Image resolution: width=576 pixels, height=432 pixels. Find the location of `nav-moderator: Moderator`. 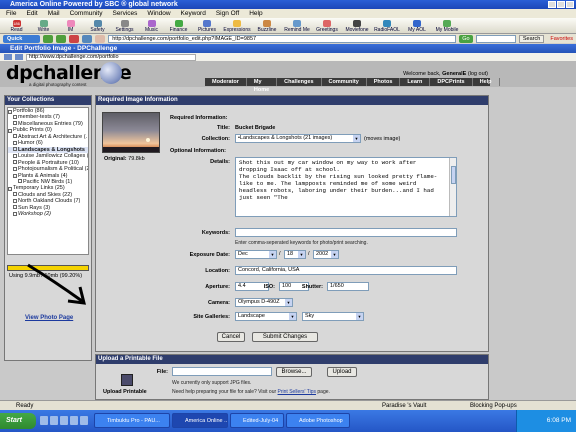

nav-moderator: Moderator is located at coordinates (226, 82).